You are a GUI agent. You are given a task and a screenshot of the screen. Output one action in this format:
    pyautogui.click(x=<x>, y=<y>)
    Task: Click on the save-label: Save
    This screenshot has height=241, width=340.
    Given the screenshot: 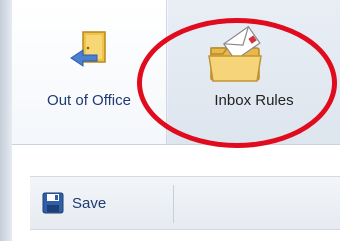 What is the action you would take?
    pyautogui.click(x=89, y=203)
    